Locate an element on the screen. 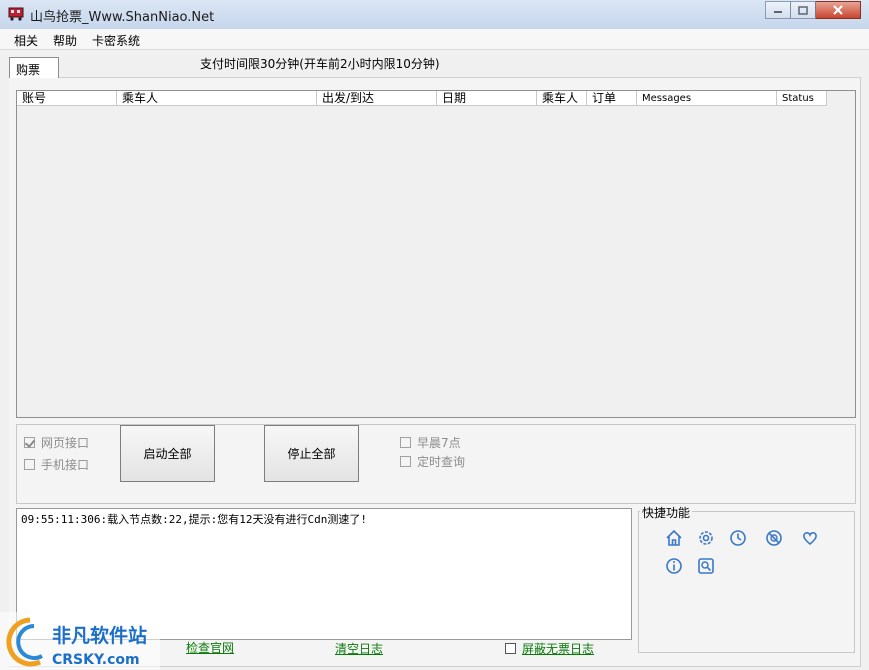 This screenshot has height=670, width=869. col-account: 账号 is located at coordinates (67, 98).